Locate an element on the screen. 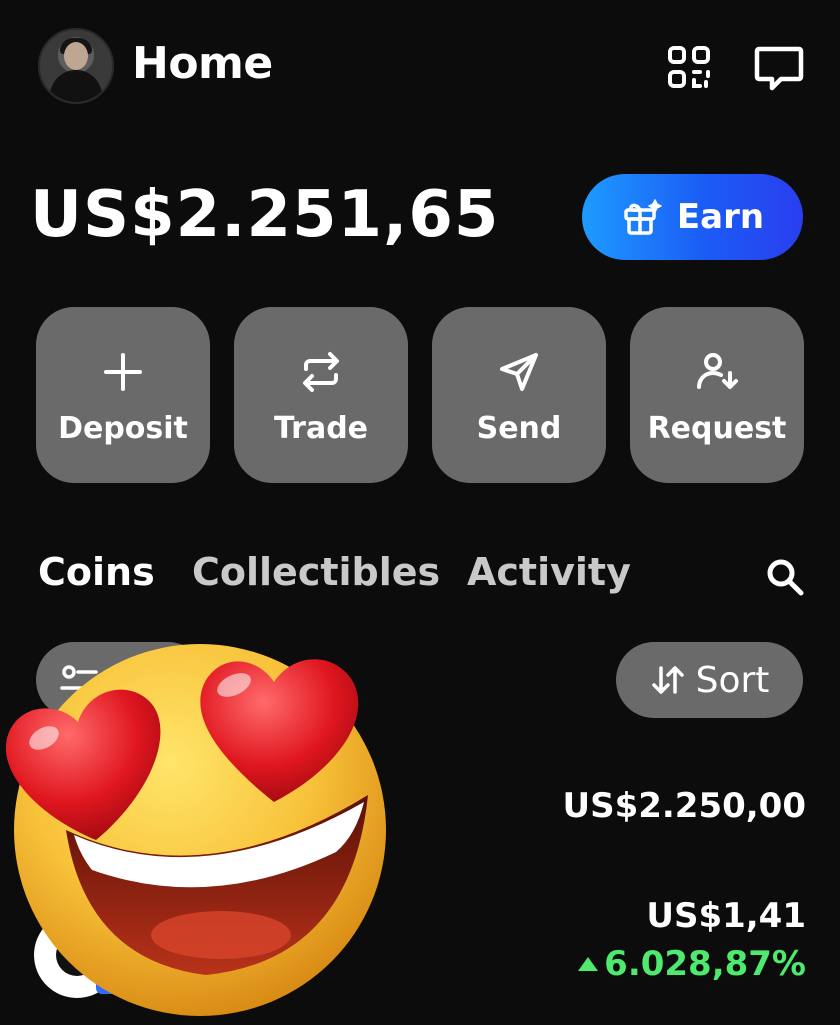 This screenshot has width=840, height=1025. trade-label: Trade is located at coordinates (321, 428).